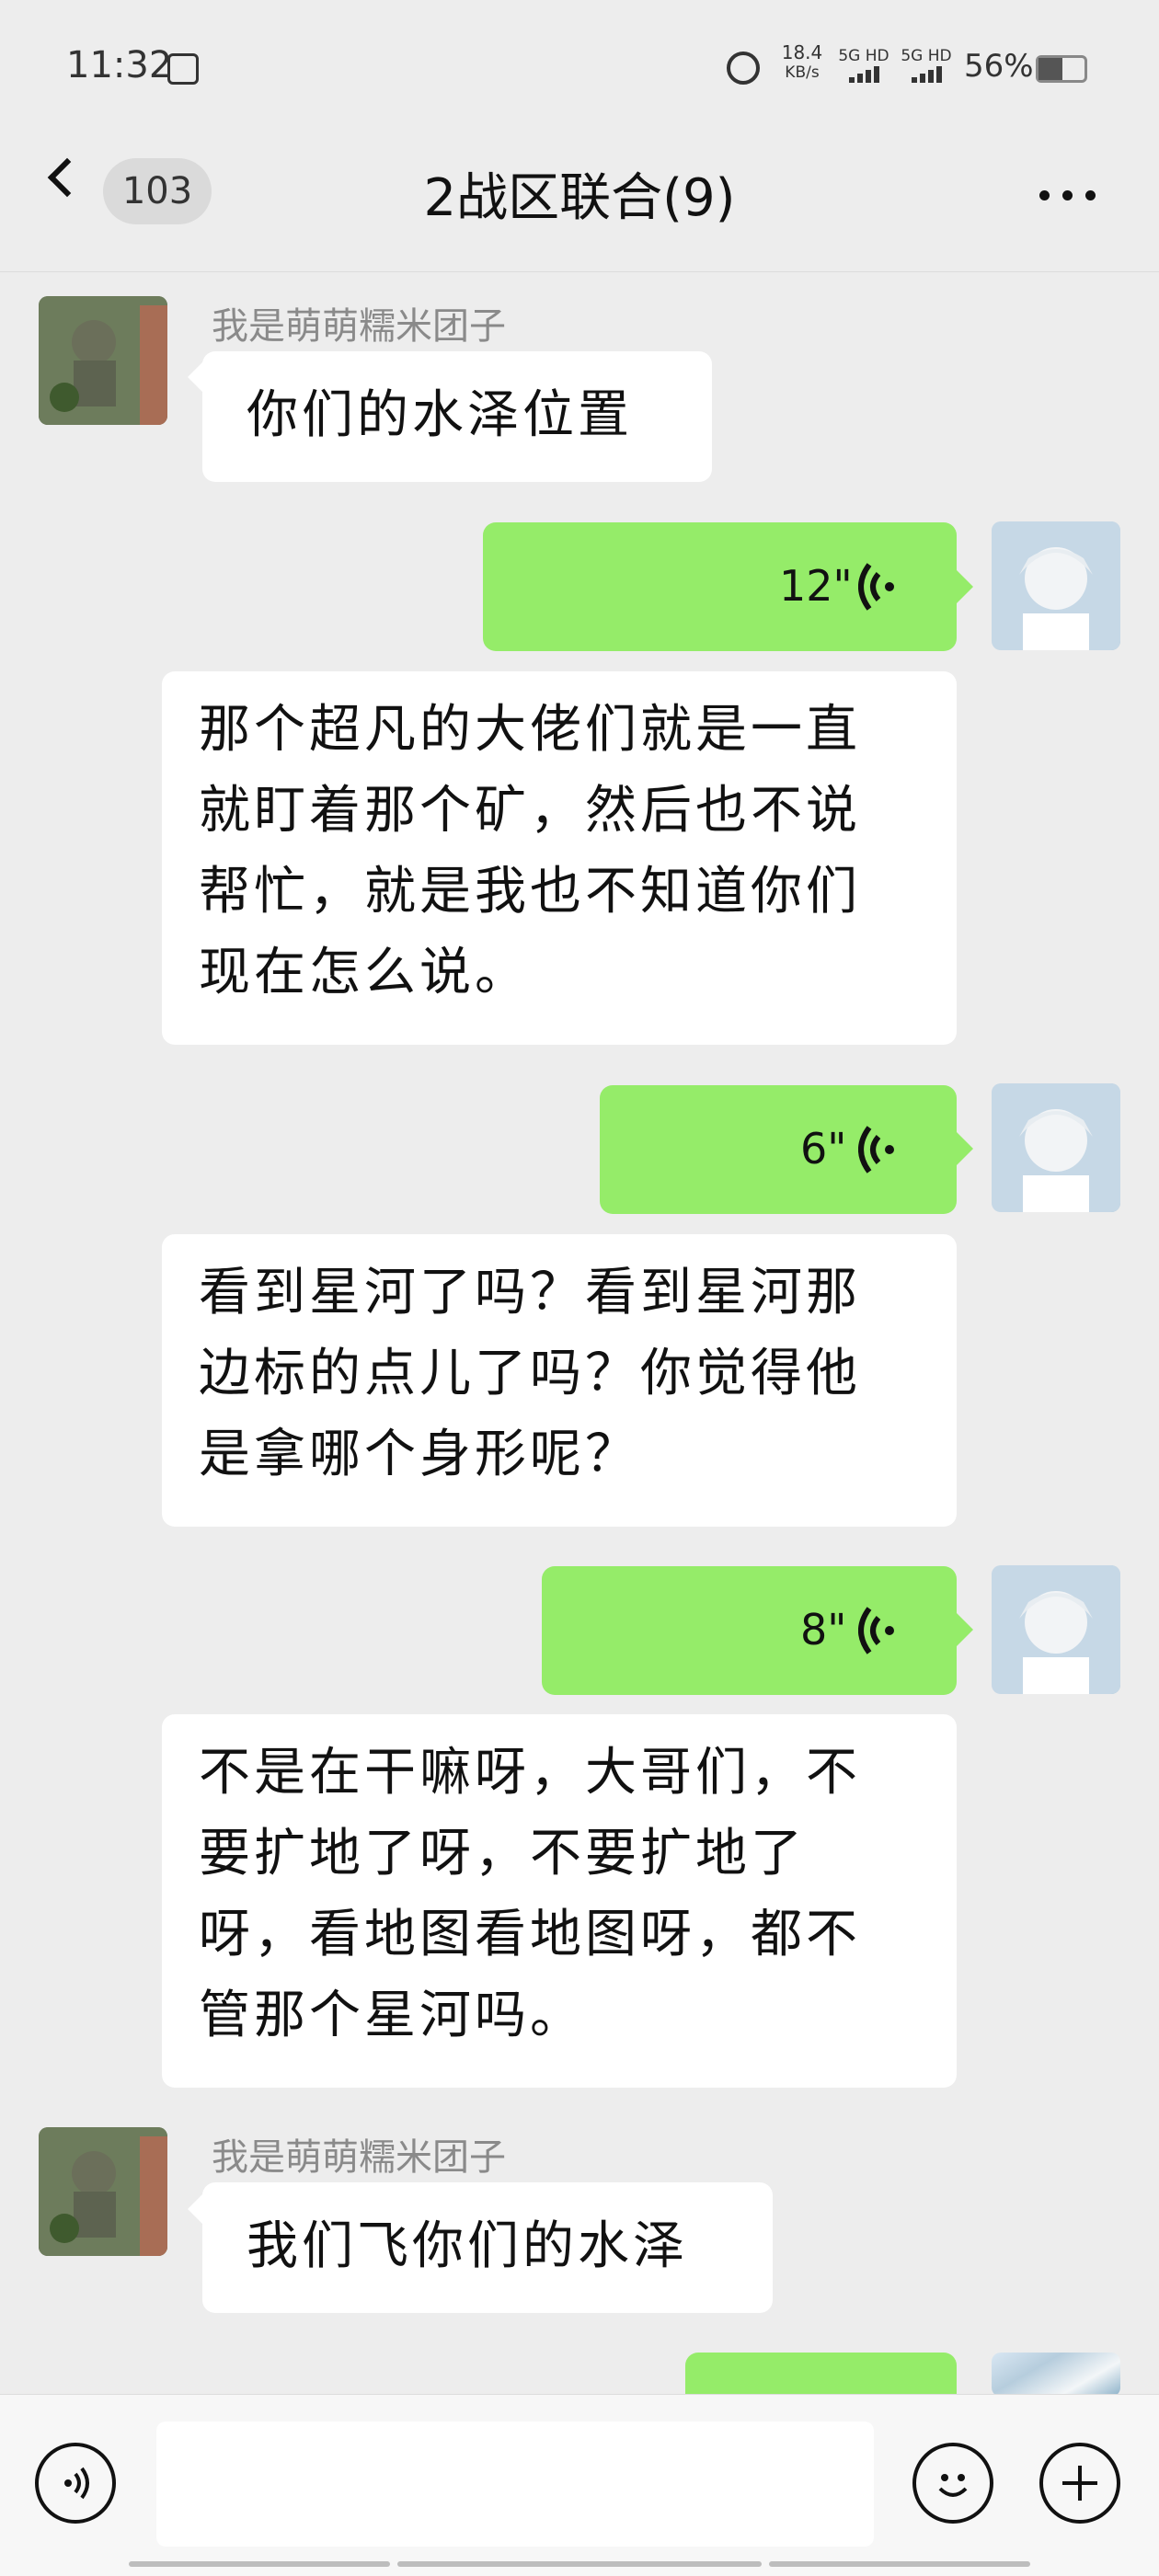  I want to click on sim-icon, so click(183, 69).